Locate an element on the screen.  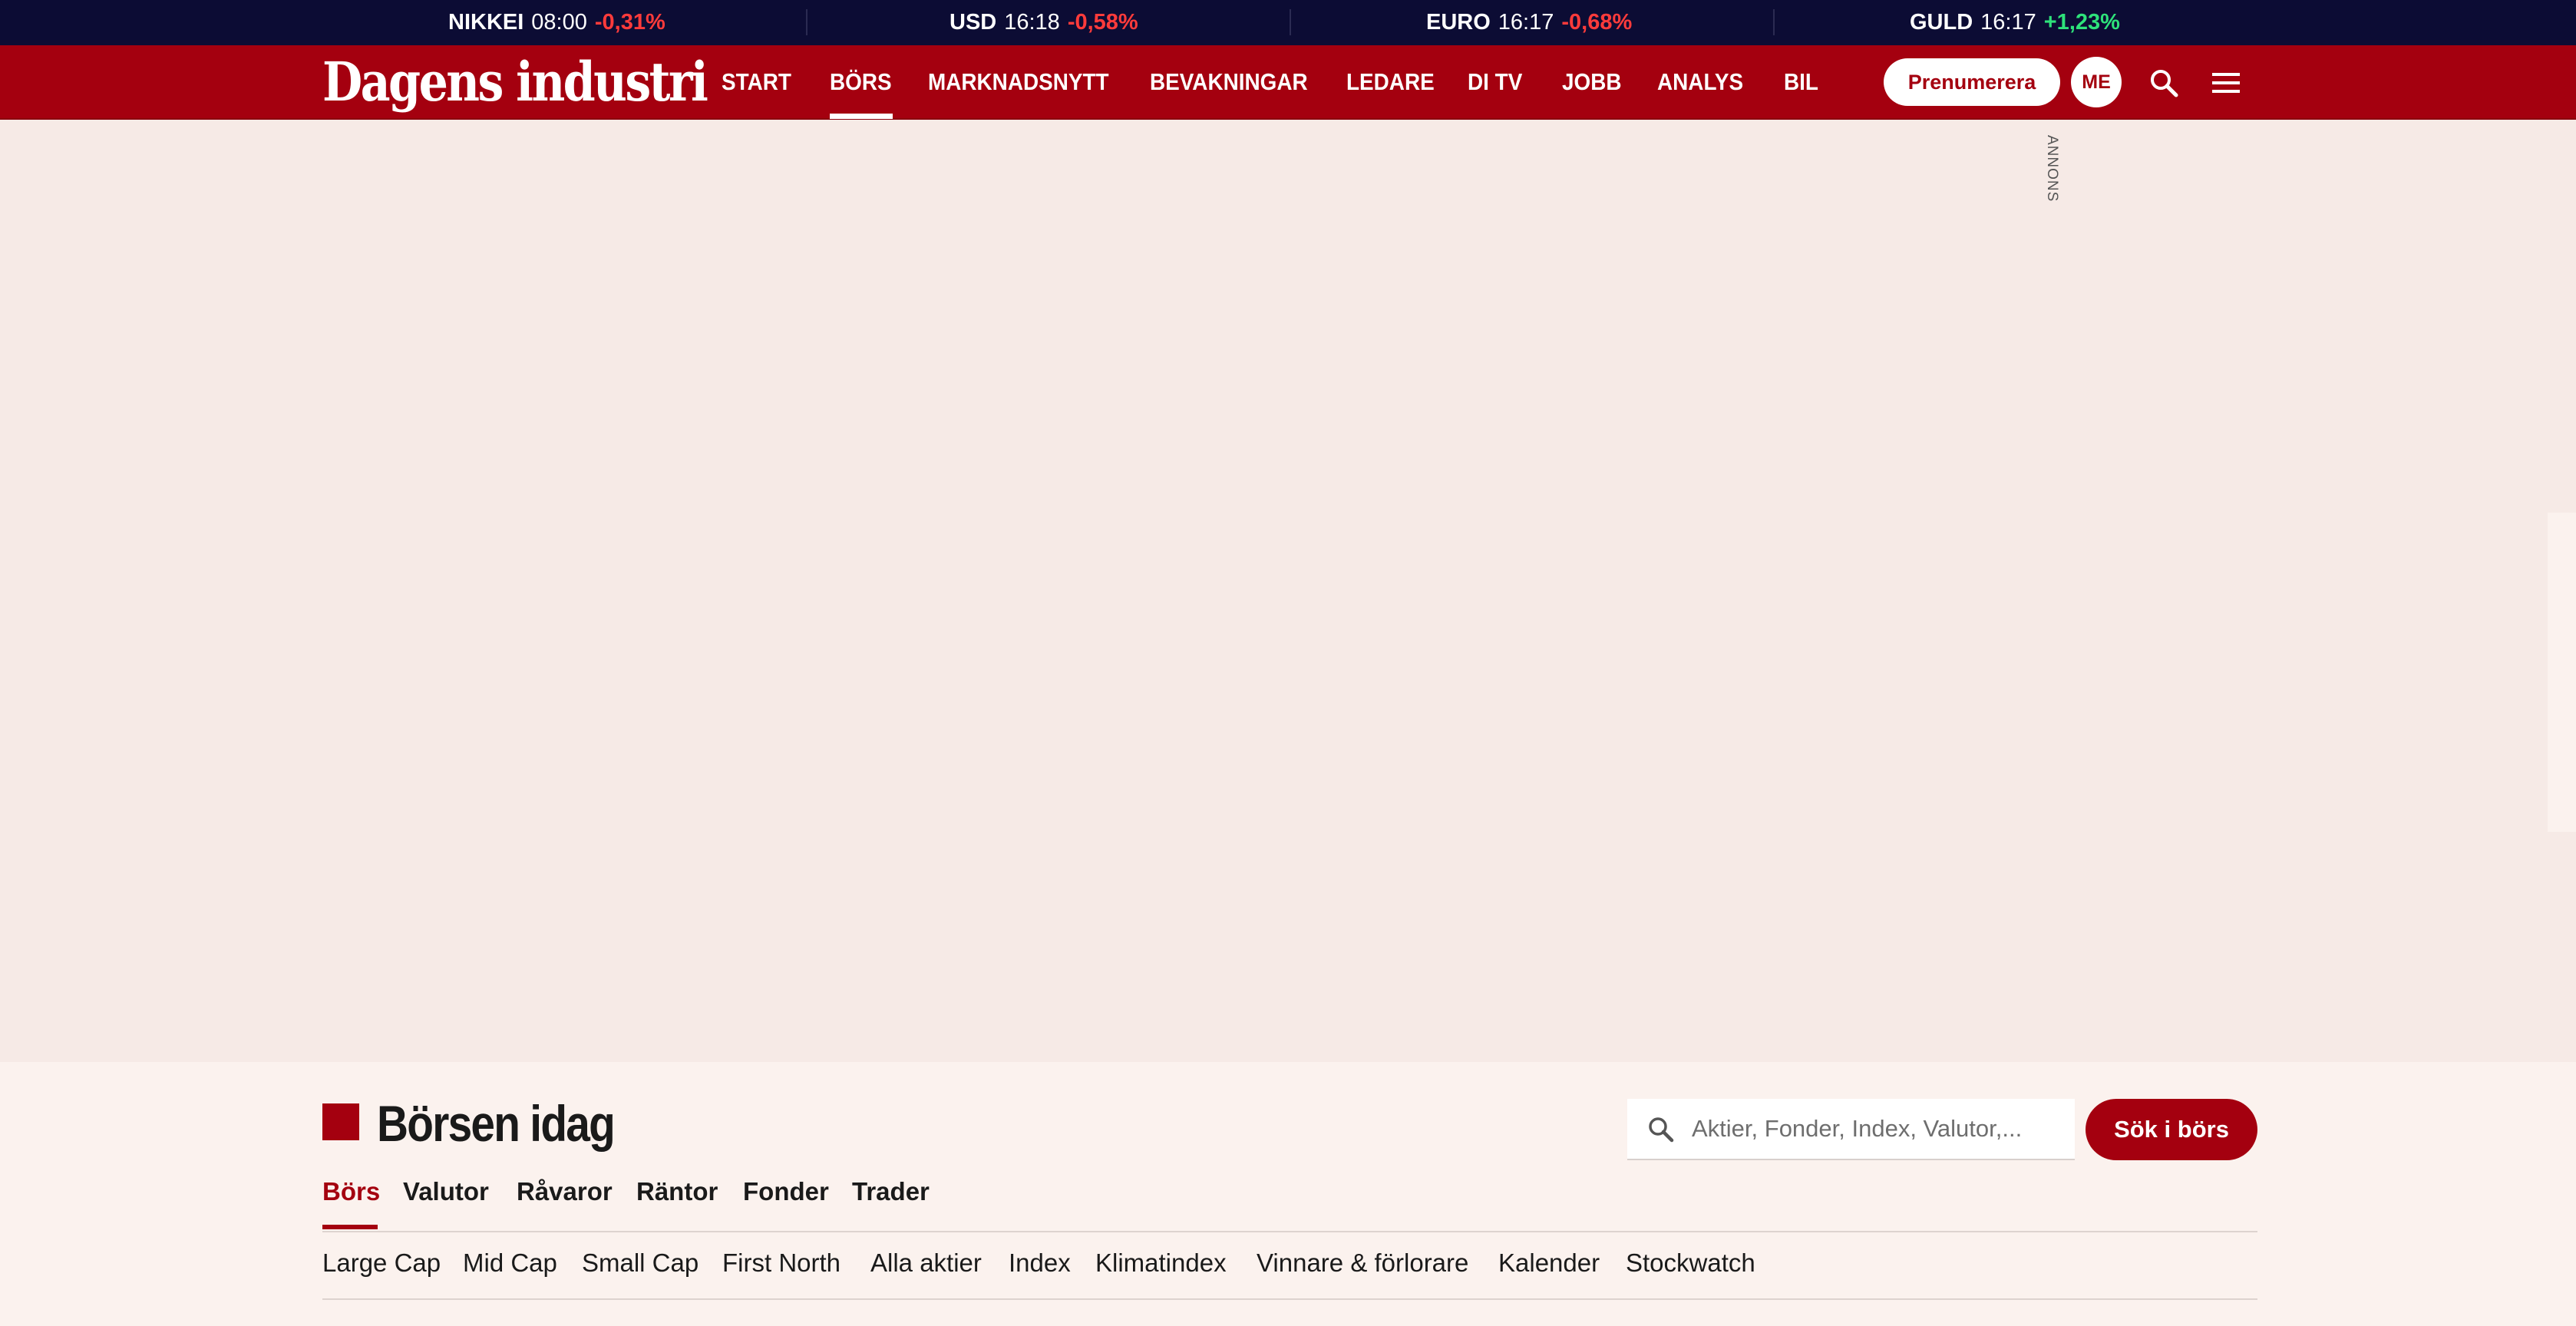
tab-valutor: Valutor is located at coordinates (446, 1194).